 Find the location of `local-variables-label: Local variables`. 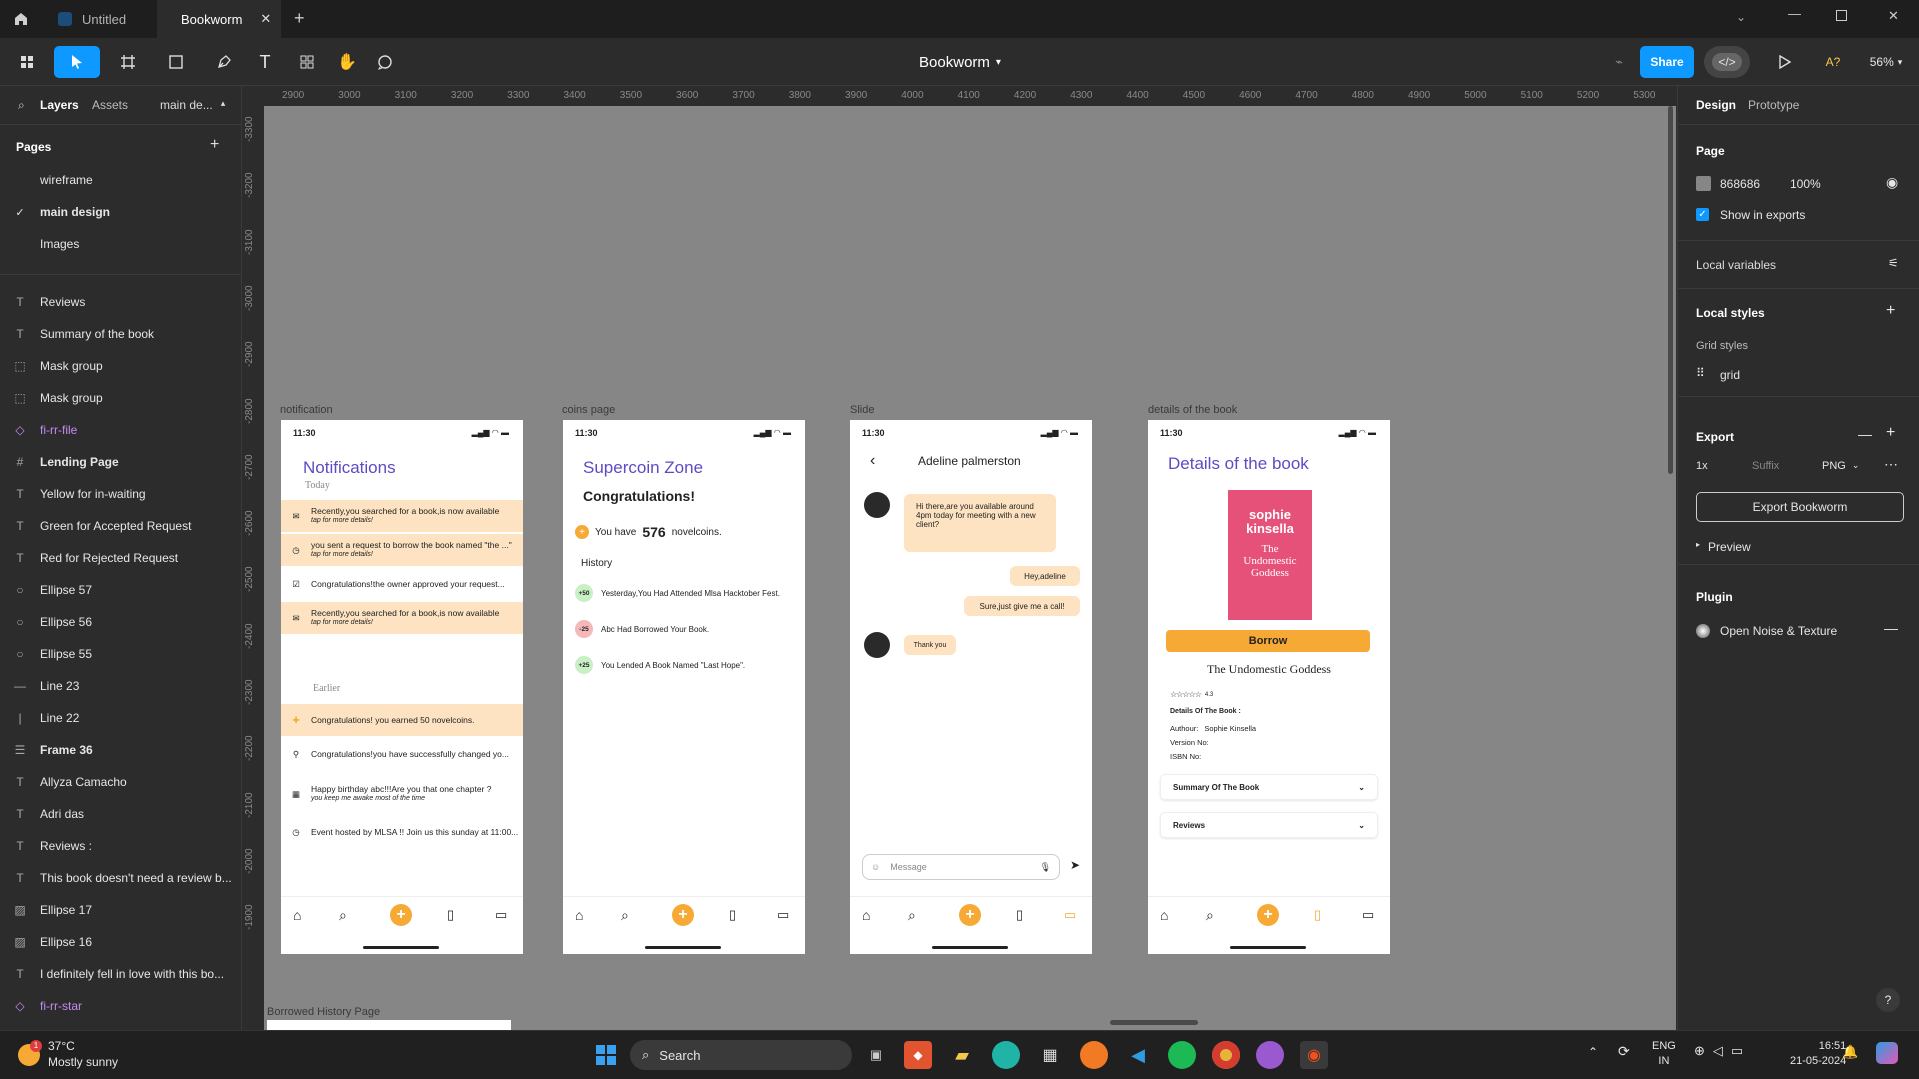

local-variables-label: Local variables is located at coordinates (1736, 265).